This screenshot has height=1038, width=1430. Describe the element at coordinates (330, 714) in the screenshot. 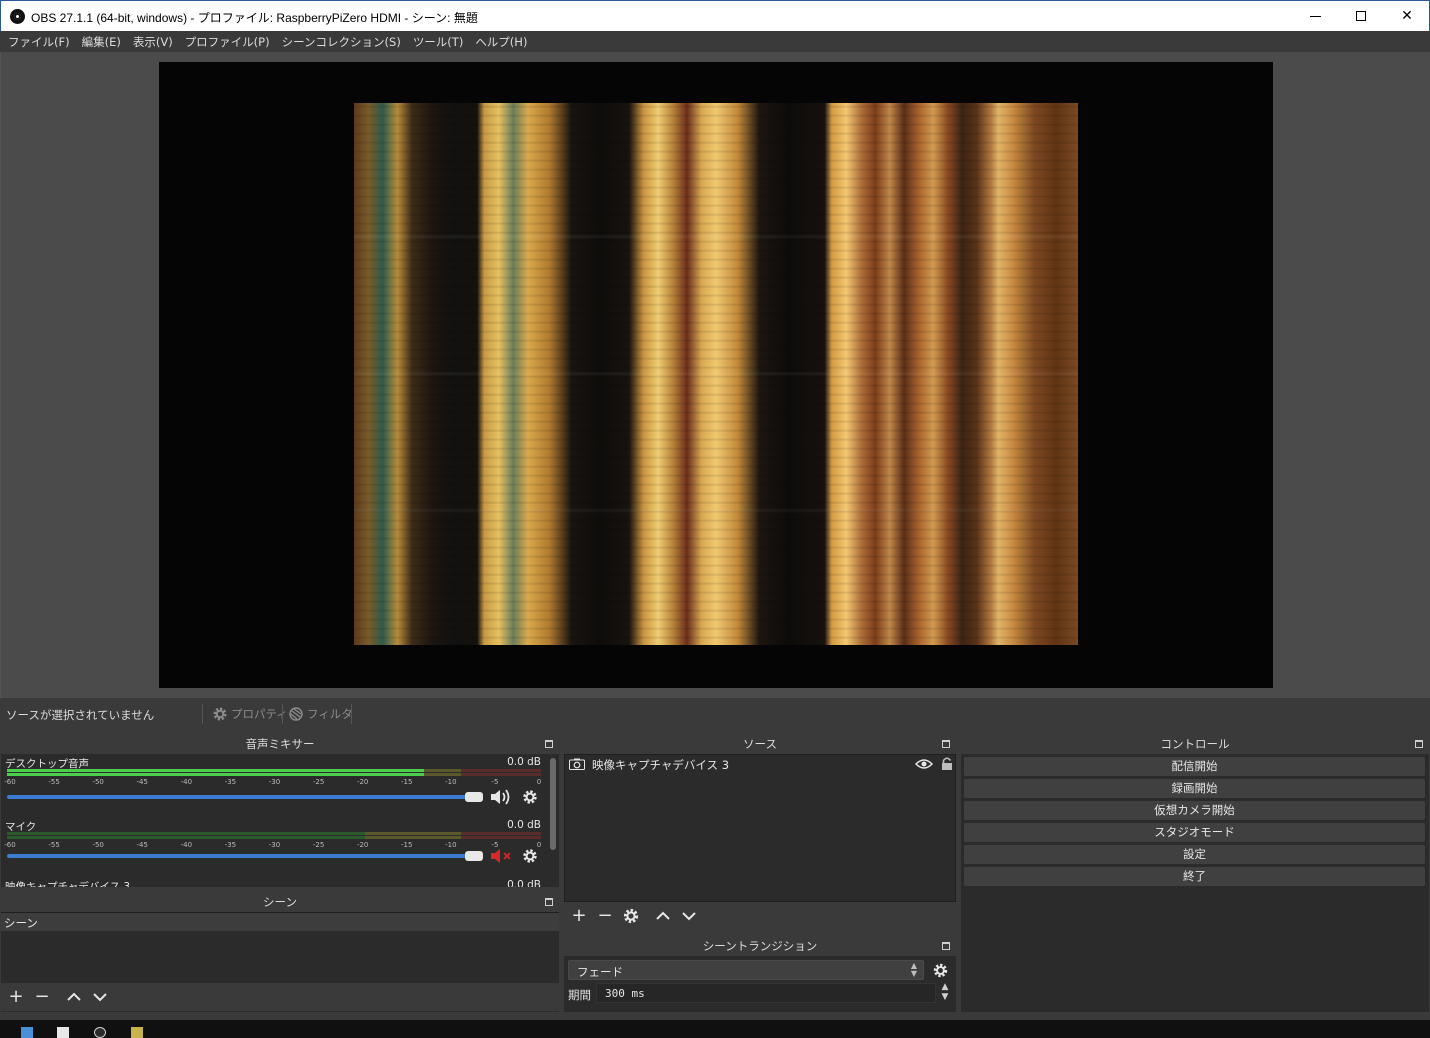

I see `filters-label: フィルタ` at that location.